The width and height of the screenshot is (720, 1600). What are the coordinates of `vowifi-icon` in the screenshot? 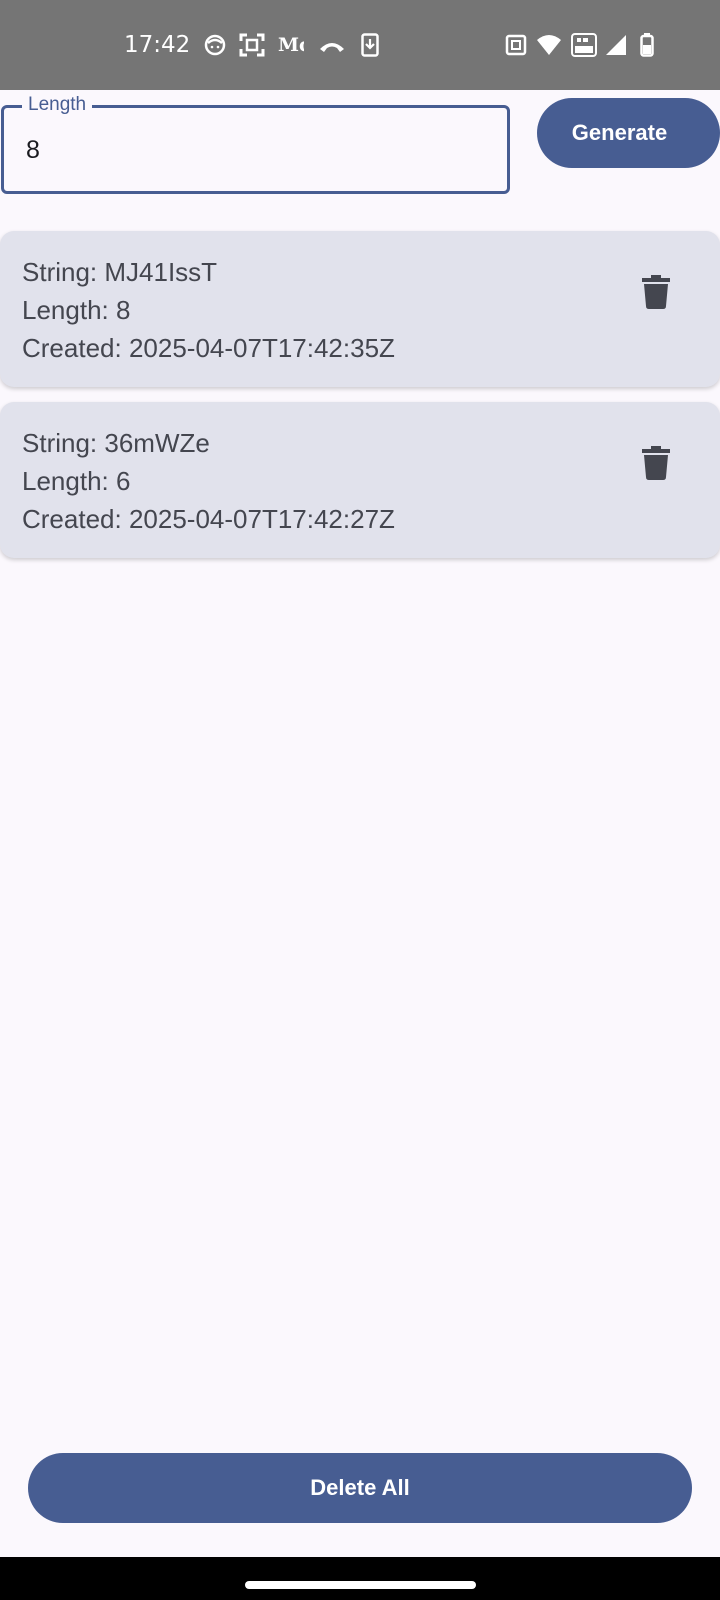 It's located at (584, 45).